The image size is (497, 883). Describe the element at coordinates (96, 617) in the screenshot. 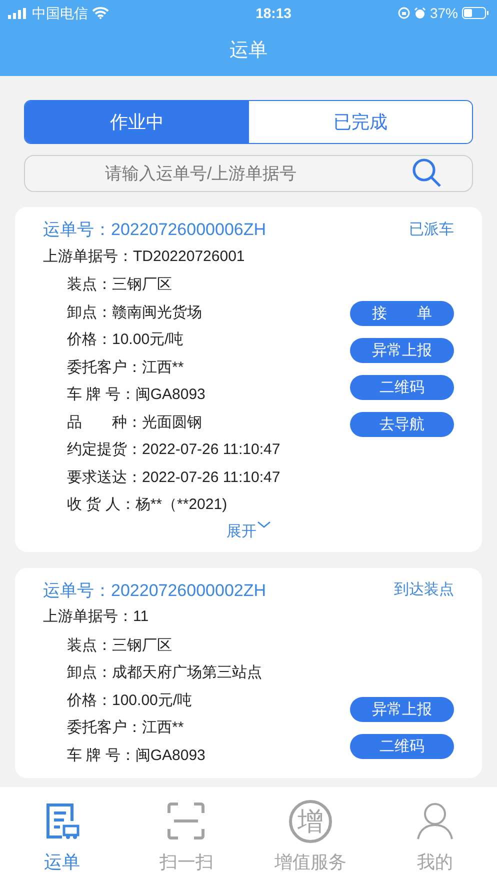

I see `upstream-number: 上游单据号：11` at that location.